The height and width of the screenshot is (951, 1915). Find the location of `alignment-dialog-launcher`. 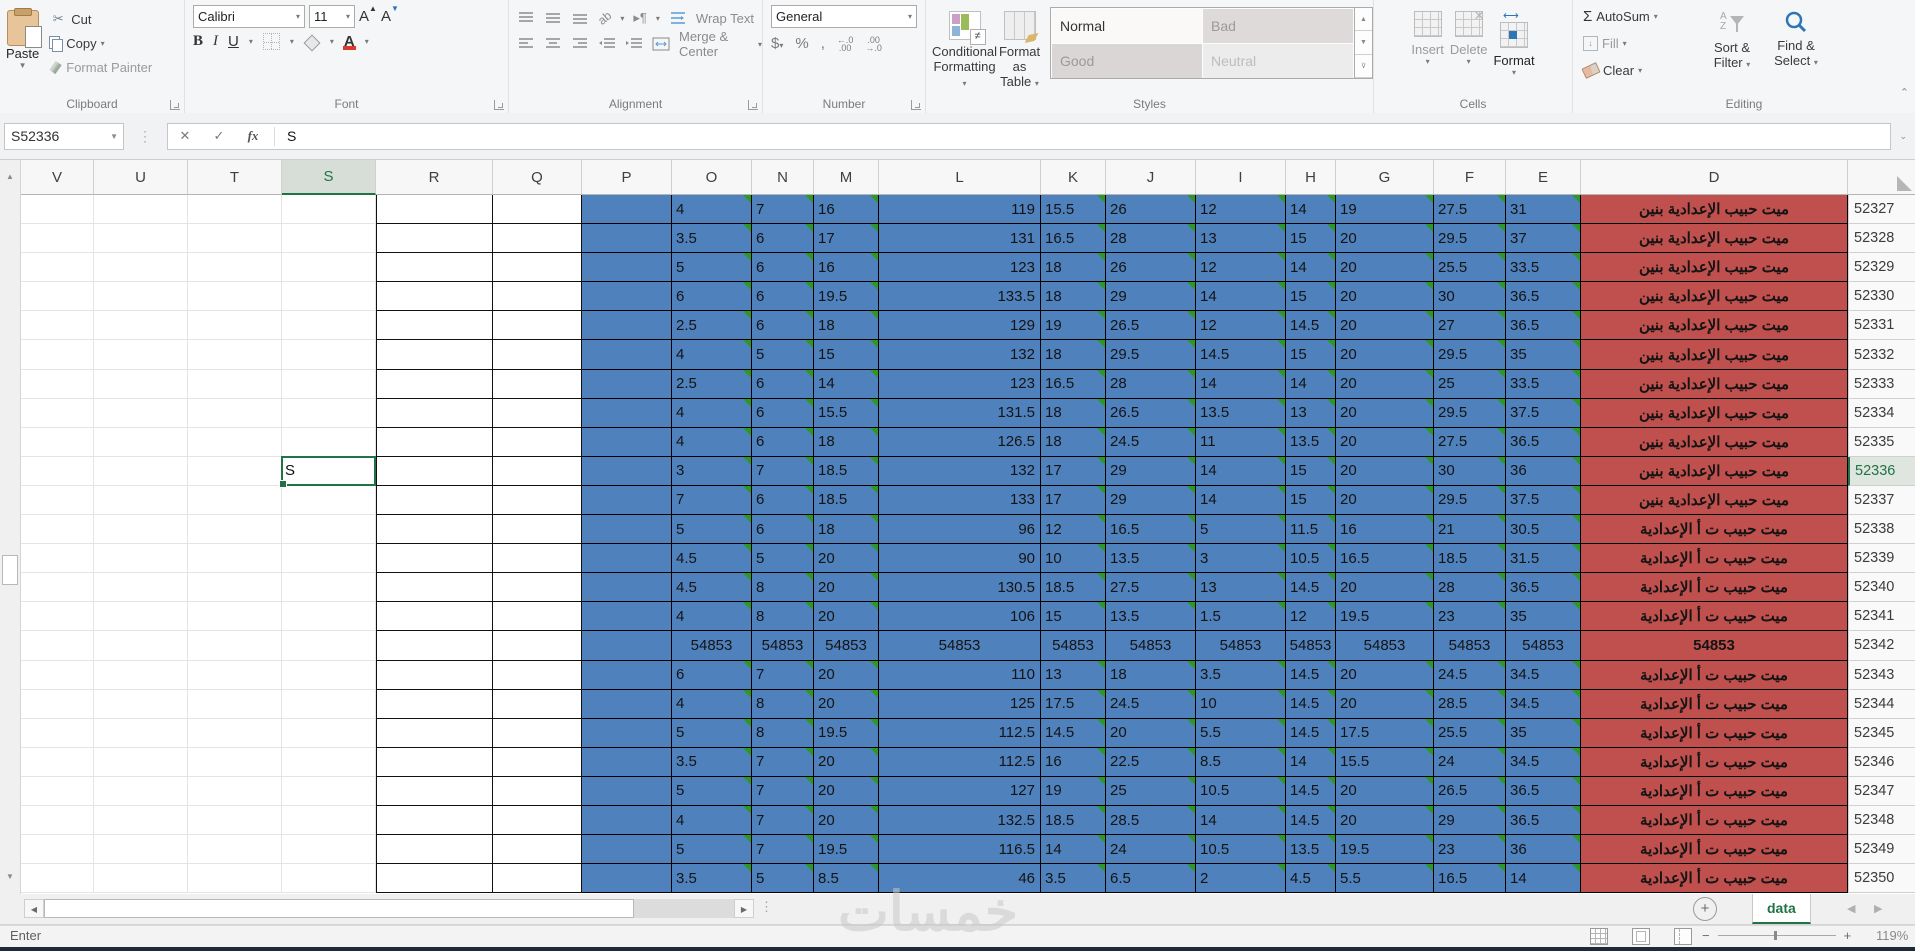

alignment-dialog-launcher is located at coordinates (753, 105).